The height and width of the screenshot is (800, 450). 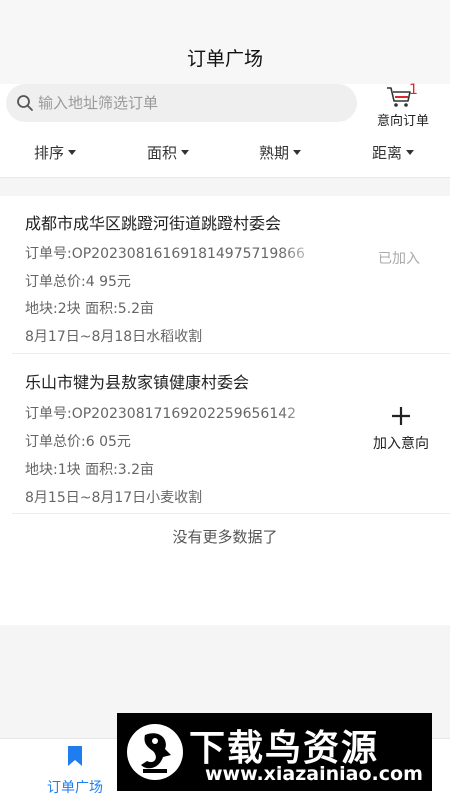 What do you see at coordinates (90, 309) in the screenshot?
I see `order-plots: 地块:2块 面积:5.2亩` at bounding box center [90, 309].